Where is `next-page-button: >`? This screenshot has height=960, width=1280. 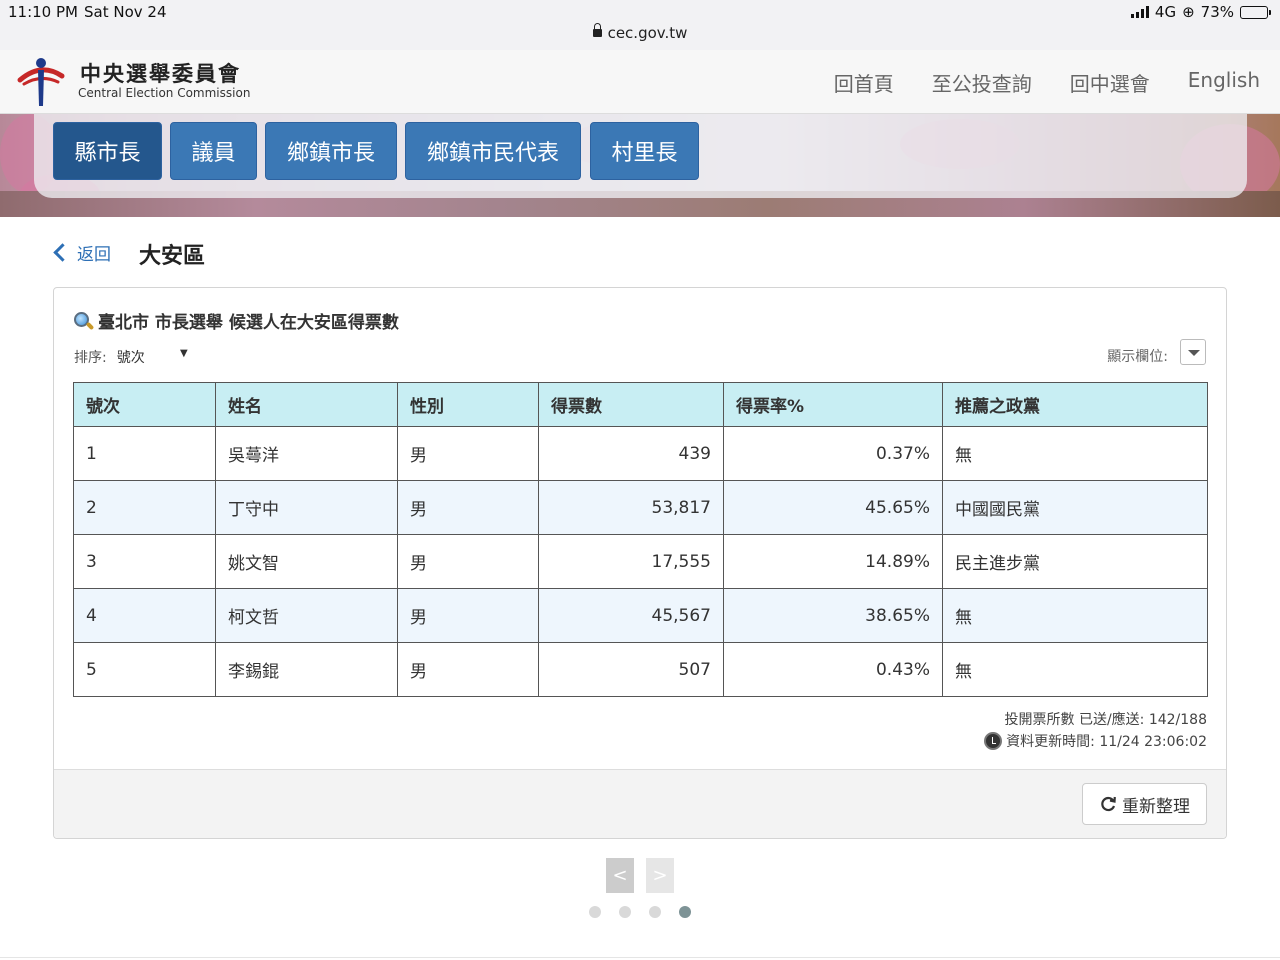
next-page-button: > is located at coordinates (660, 875).